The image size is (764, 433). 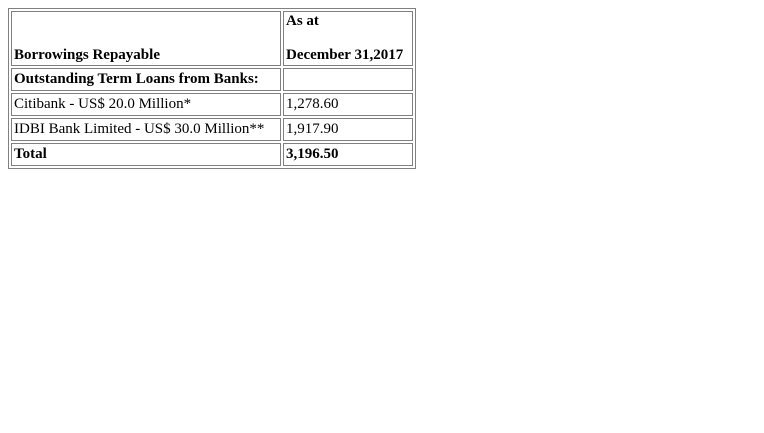 I want to click on total-value: 3,196.50, so click(x=348, y=154).